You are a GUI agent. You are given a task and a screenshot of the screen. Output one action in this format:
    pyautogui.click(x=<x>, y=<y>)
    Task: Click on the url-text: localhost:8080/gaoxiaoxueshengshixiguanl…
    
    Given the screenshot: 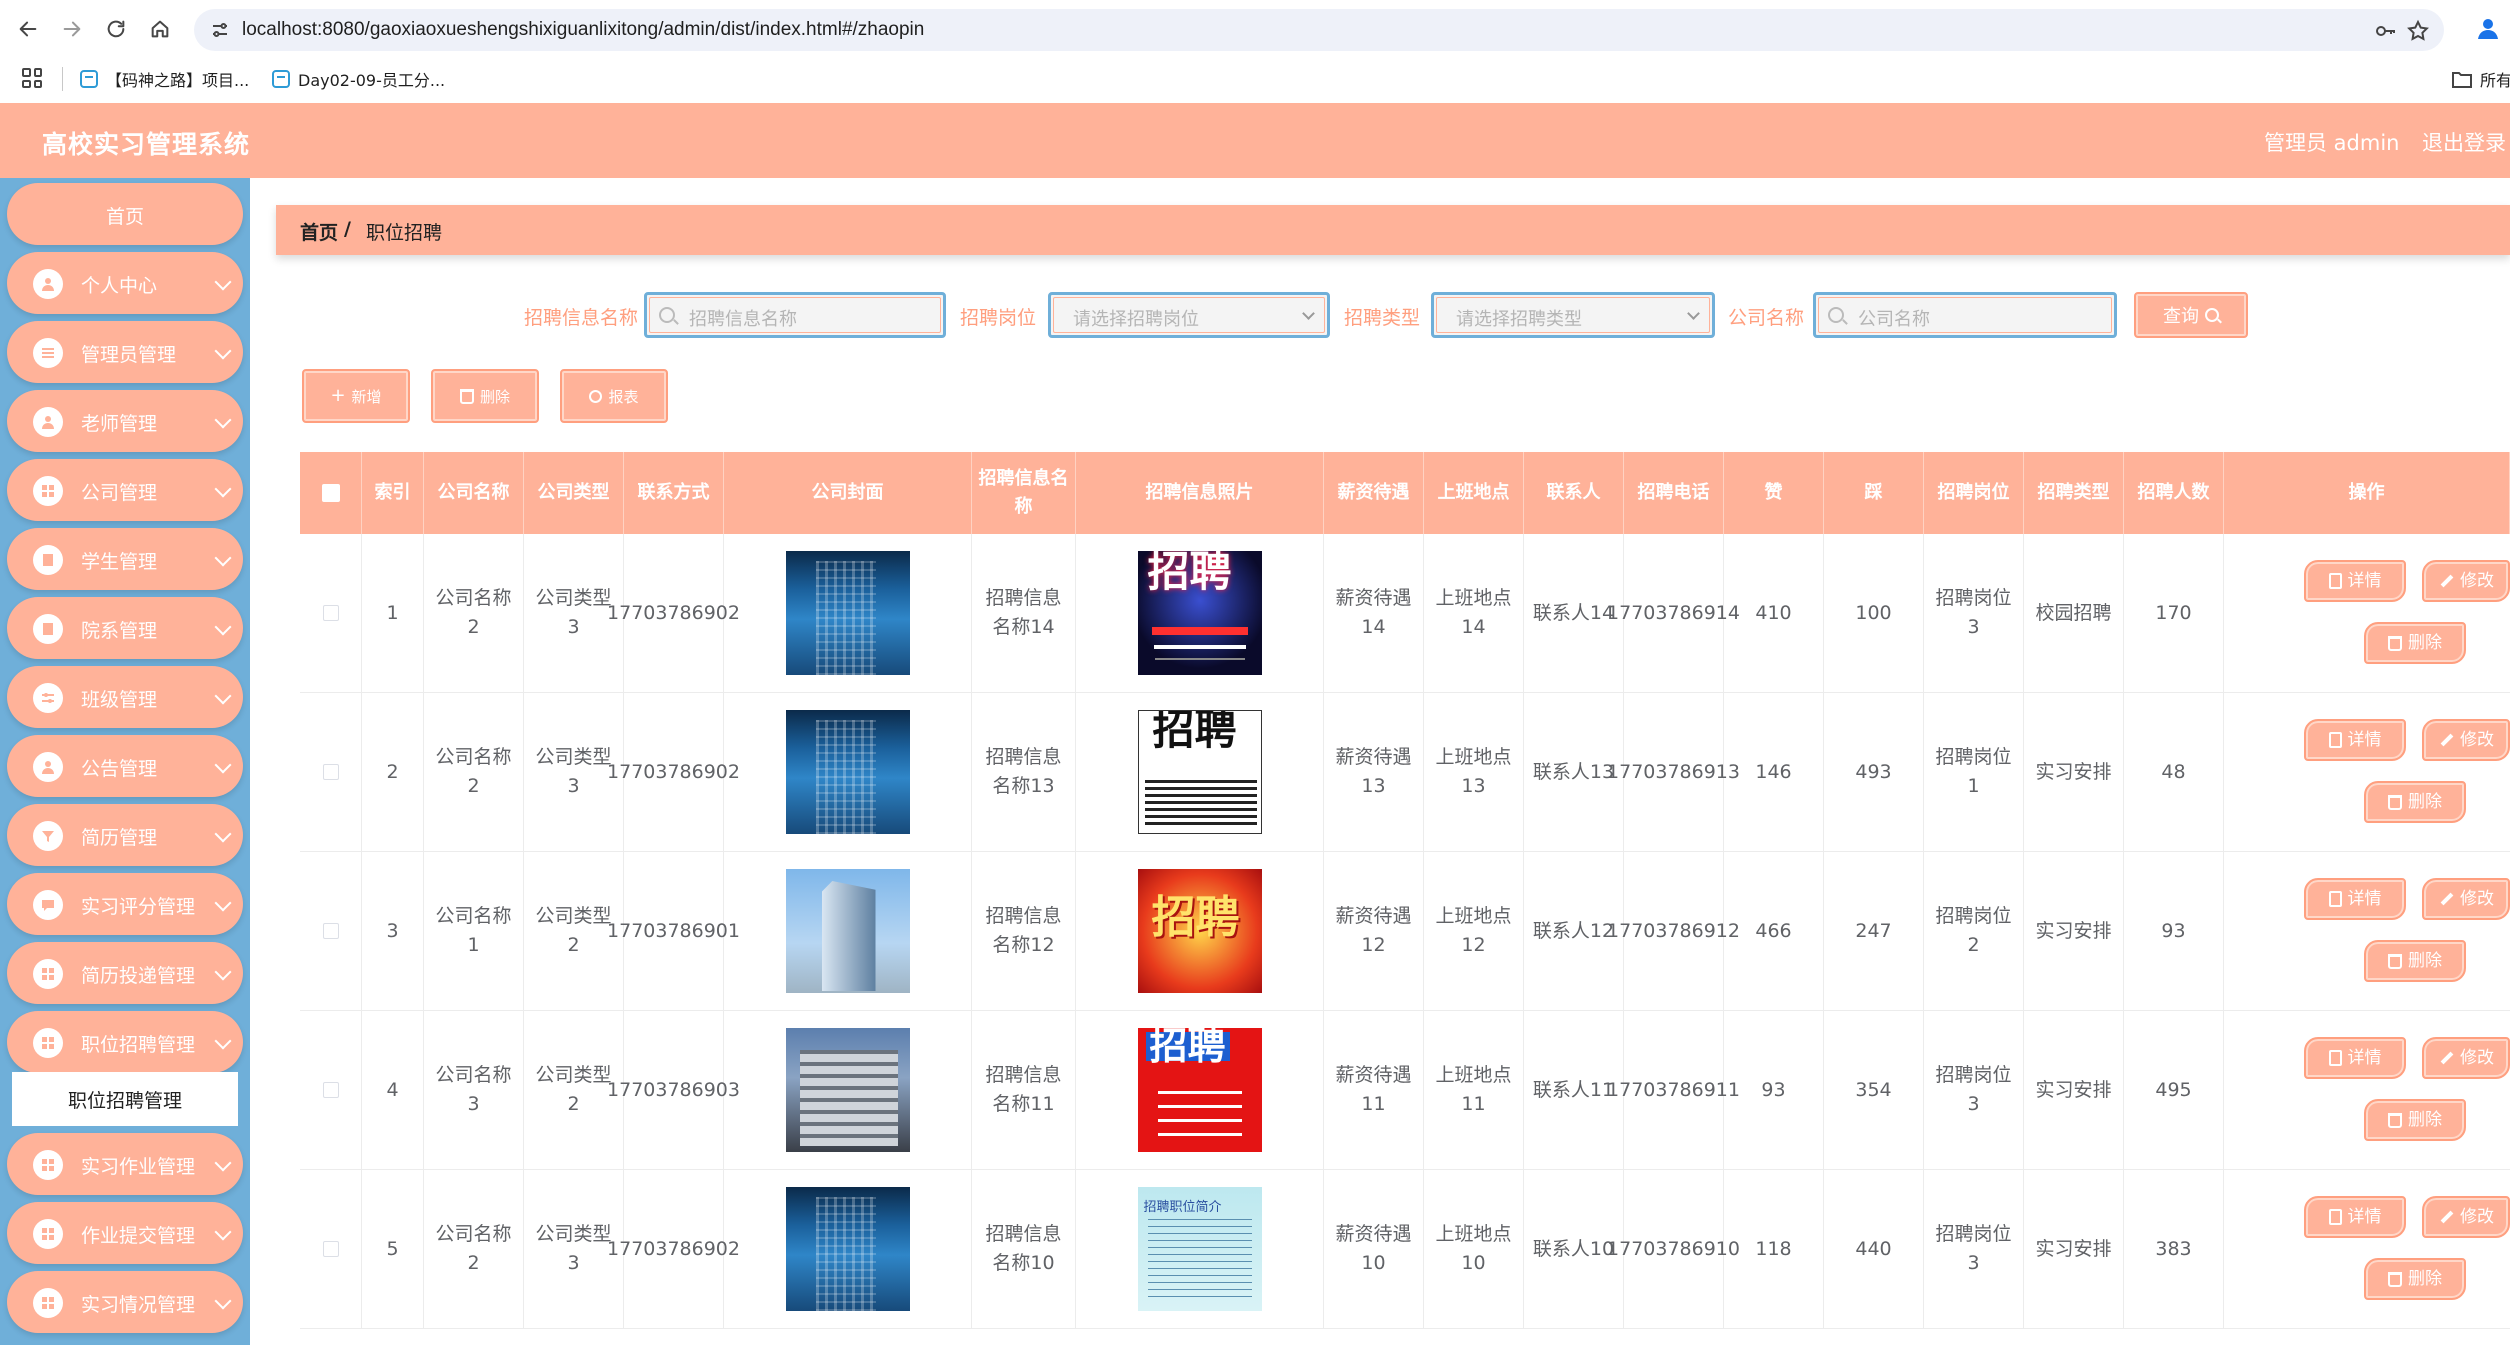 What is the action you would take?
    pyautogui.click(x=583, y=30)
    